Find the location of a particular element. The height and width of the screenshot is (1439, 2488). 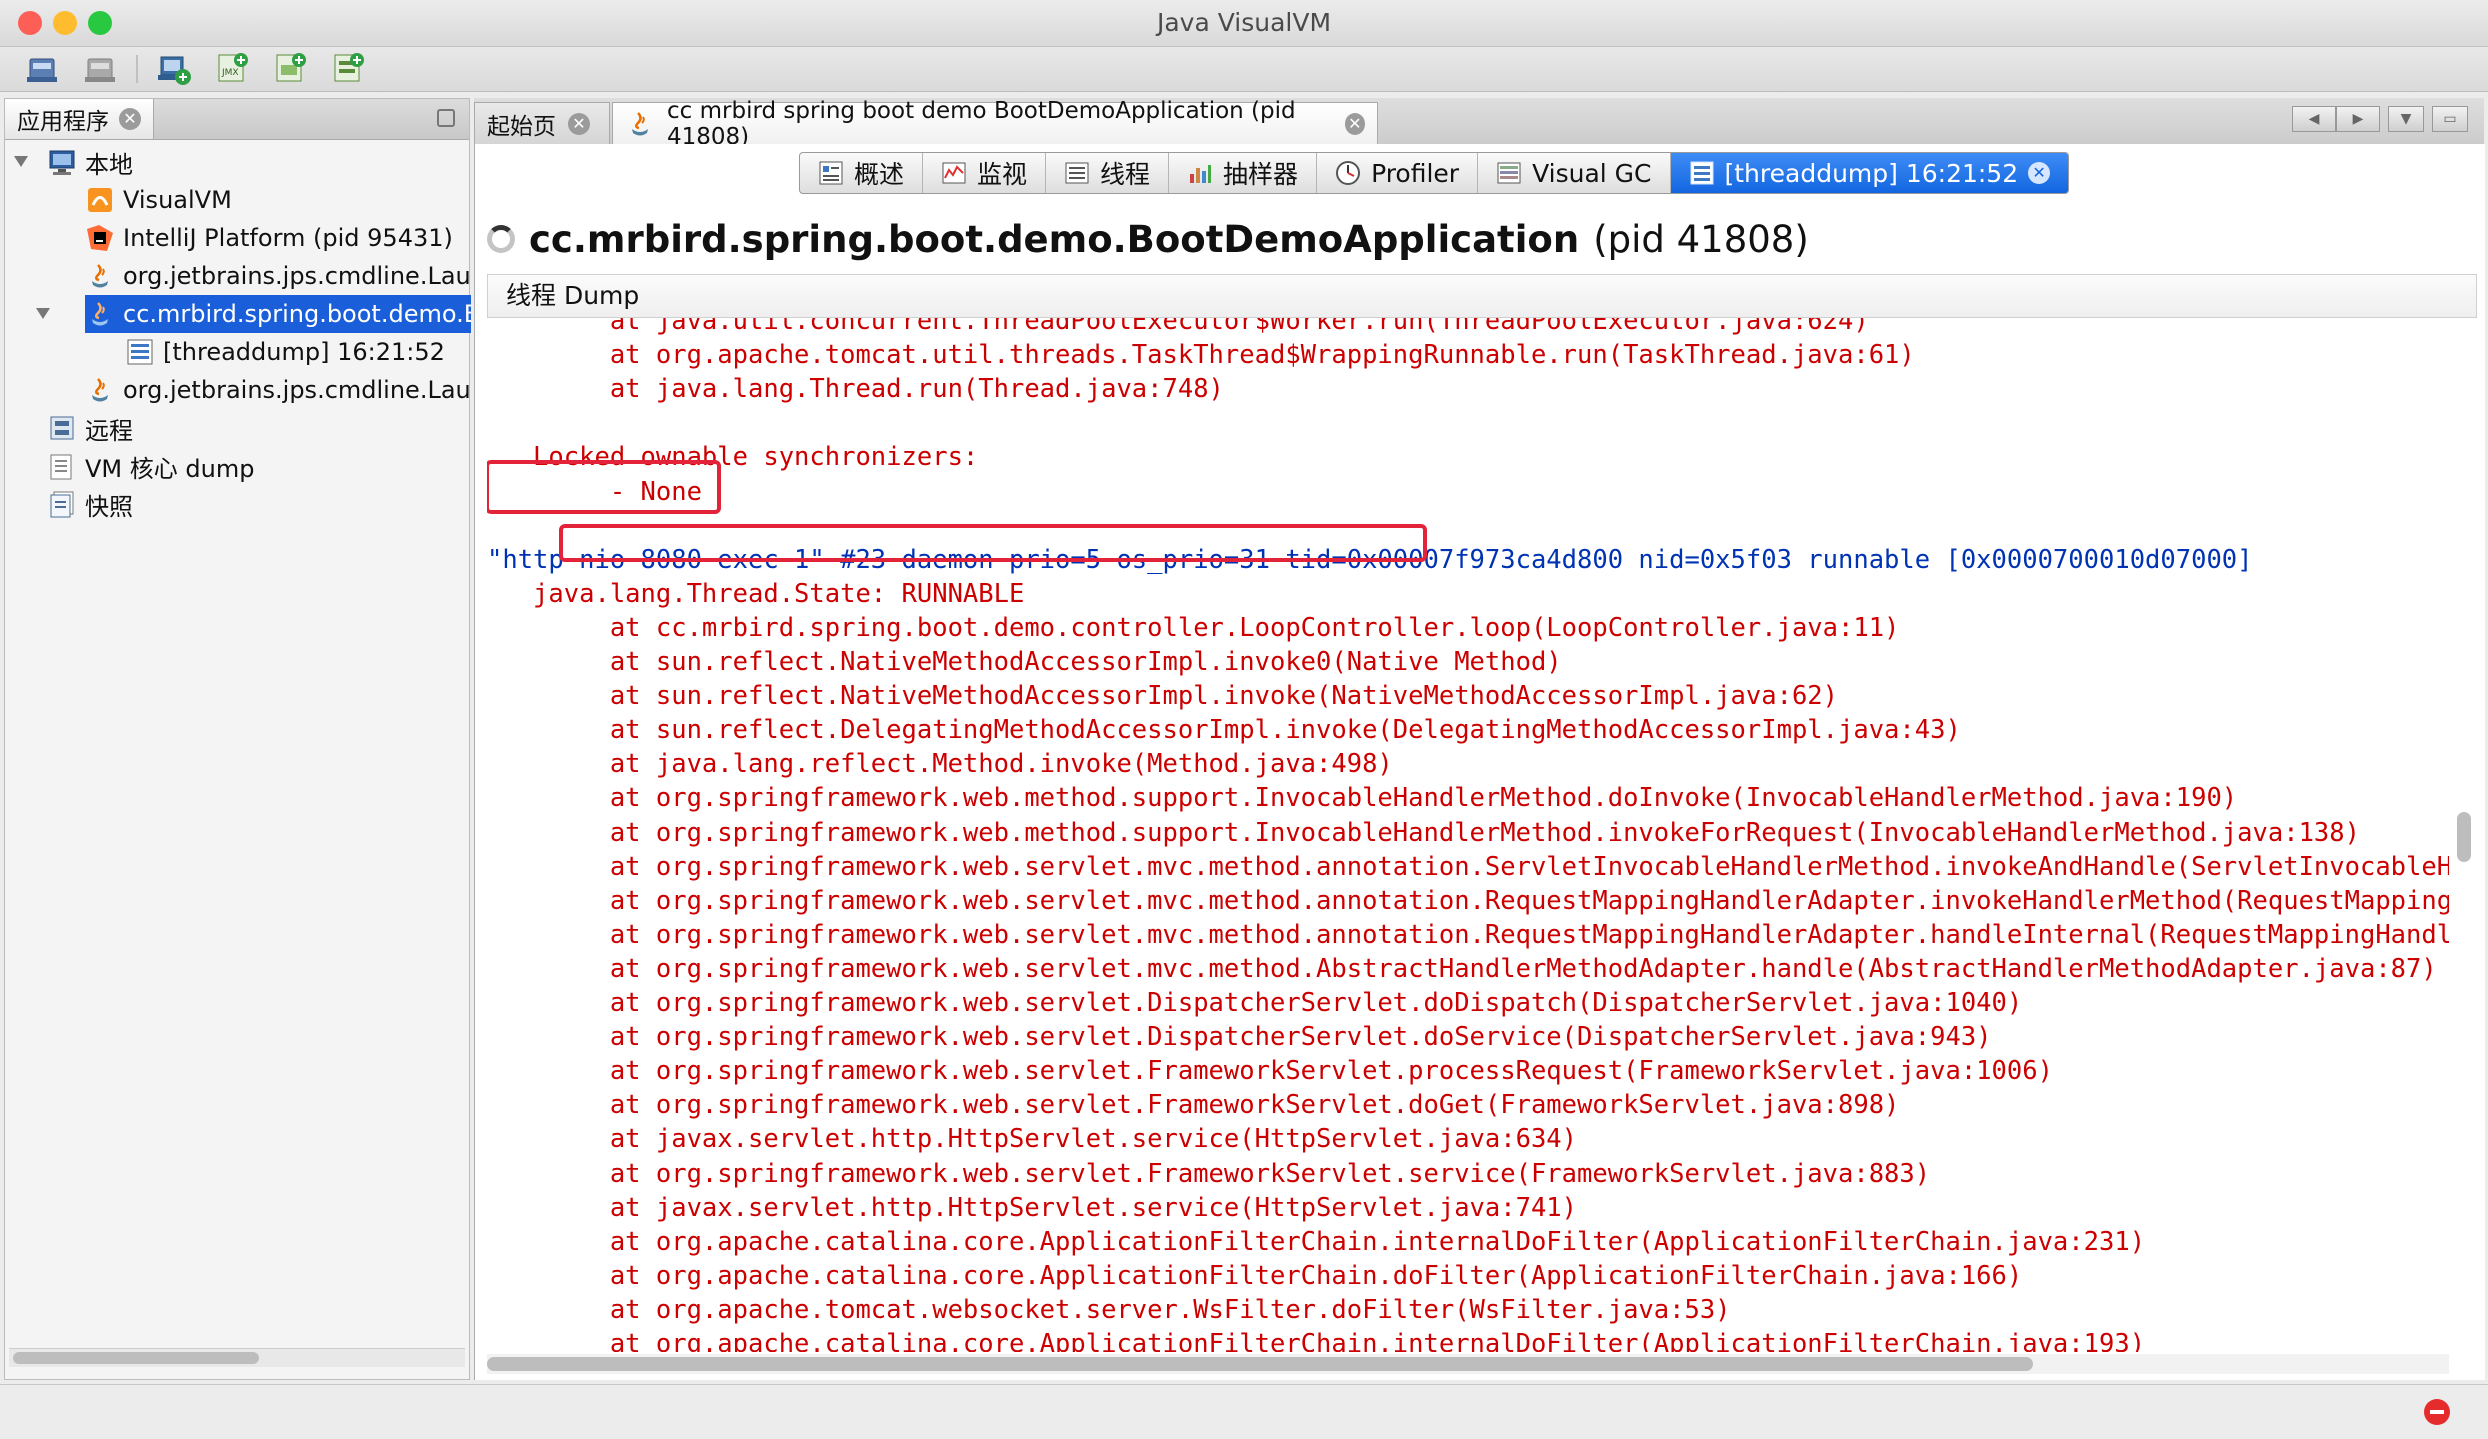

add-jmx-snapshot-icon: JMX is located at coordinates (232, 69).